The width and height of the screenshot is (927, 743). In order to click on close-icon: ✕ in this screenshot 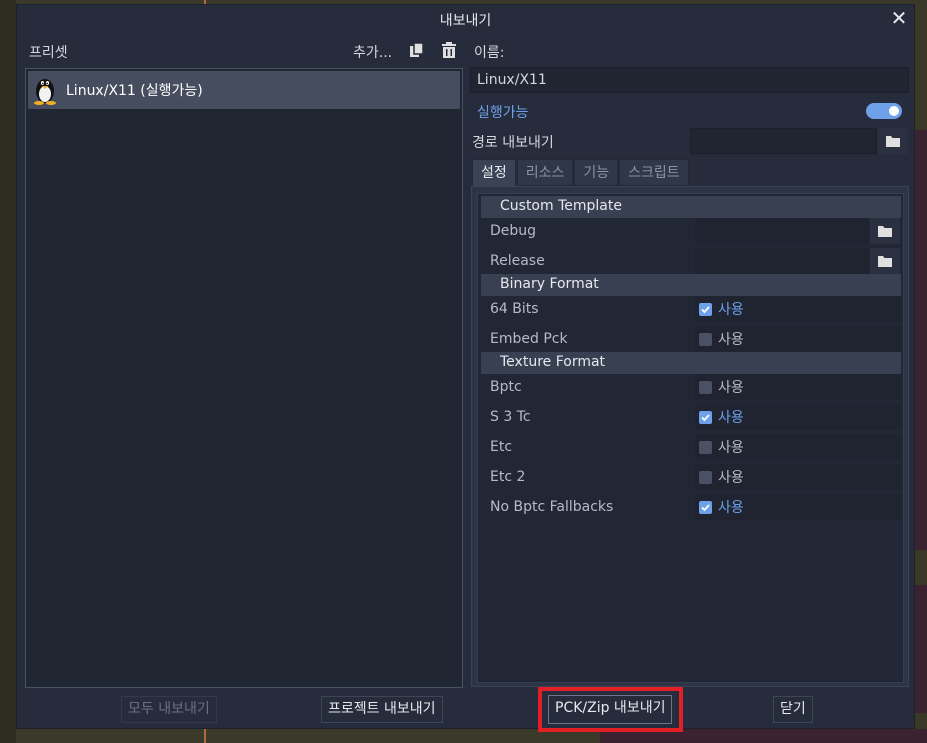, I will do `click(899, 18)`.